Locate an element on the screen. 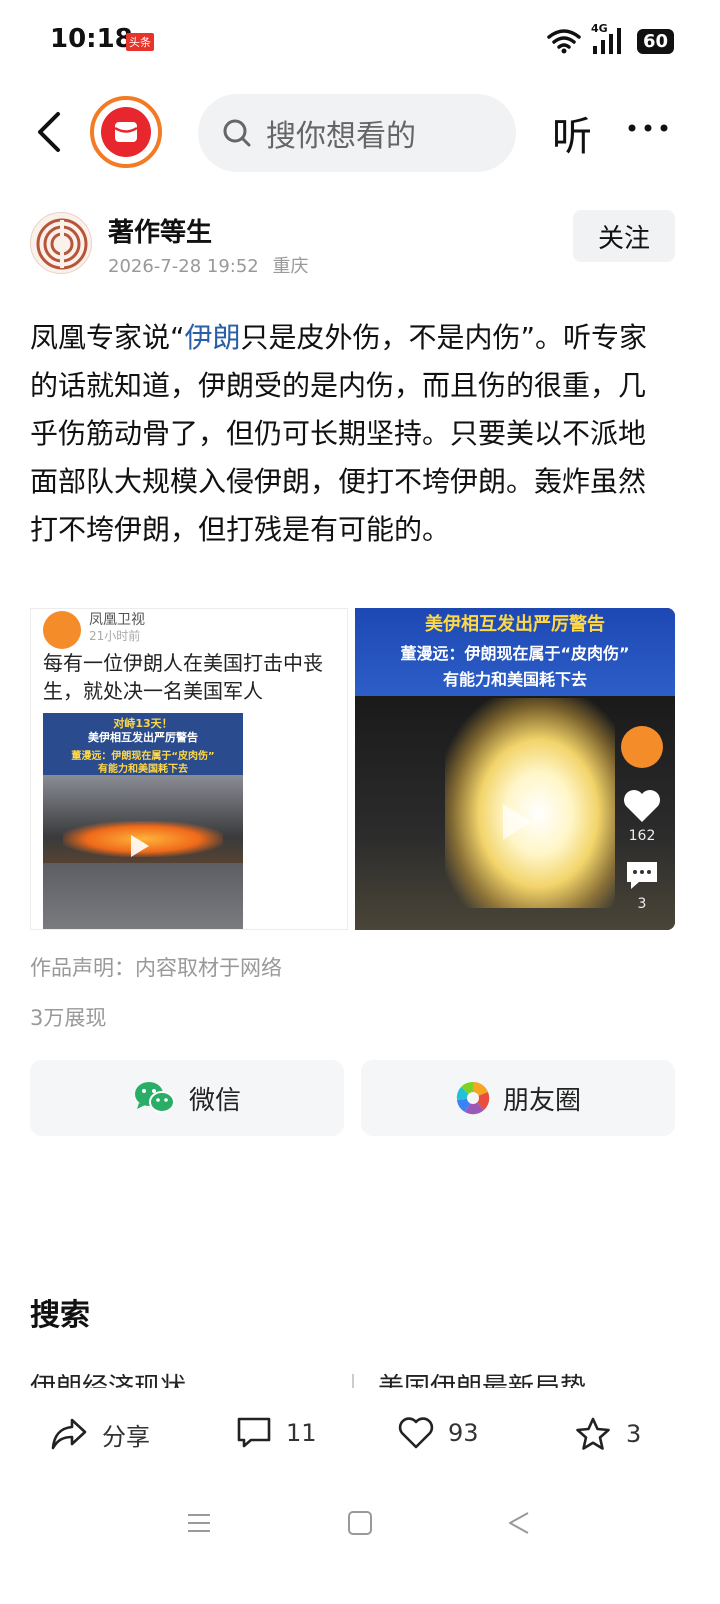 The image size is (720, 1604). video-subtitle-2: 有能力和美国耗下去 is located at coordinates (514, 679).